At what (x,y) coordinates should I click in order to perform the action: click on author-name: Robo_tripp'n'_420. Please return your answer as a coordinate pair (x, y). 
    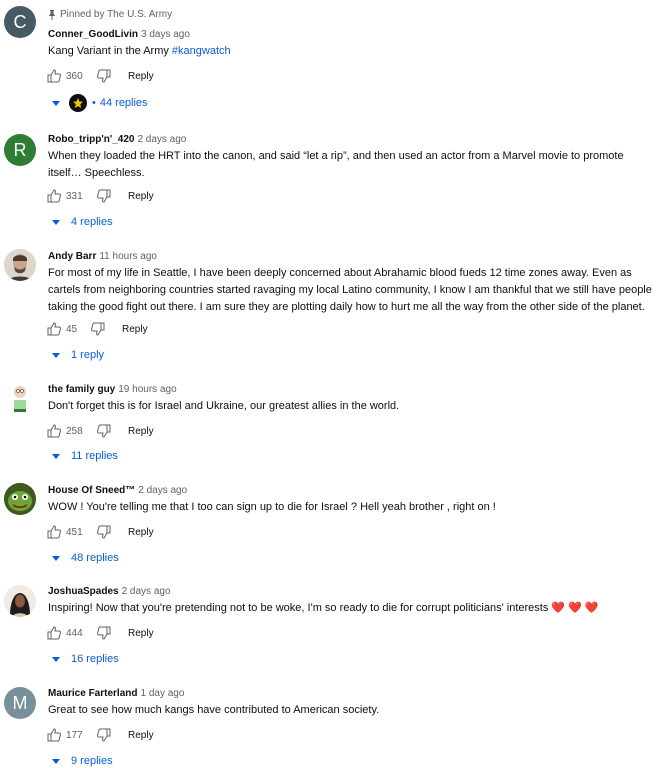
    Looking at the image, I should click on (91, 139).